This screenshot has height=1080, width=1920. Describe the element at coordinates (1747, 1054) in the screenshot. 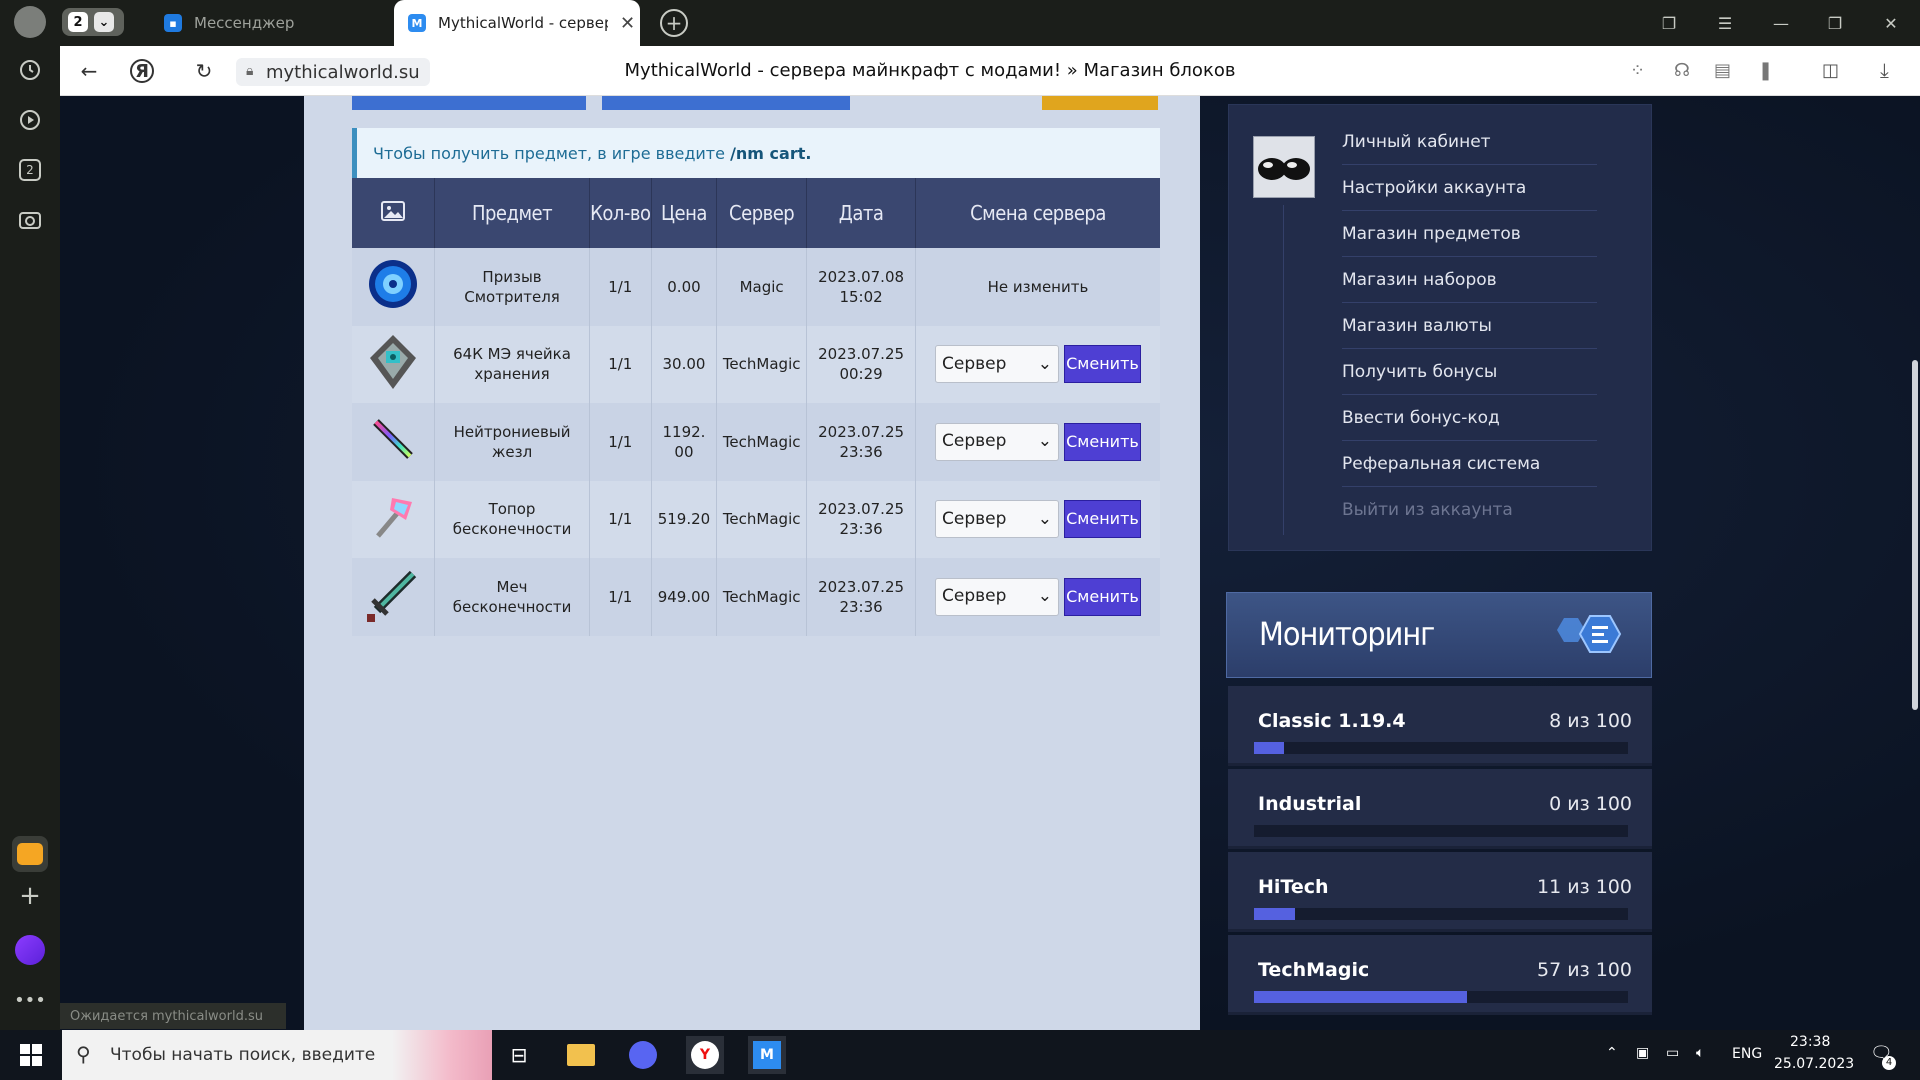

I see `language-indicator: ENG` at that location.